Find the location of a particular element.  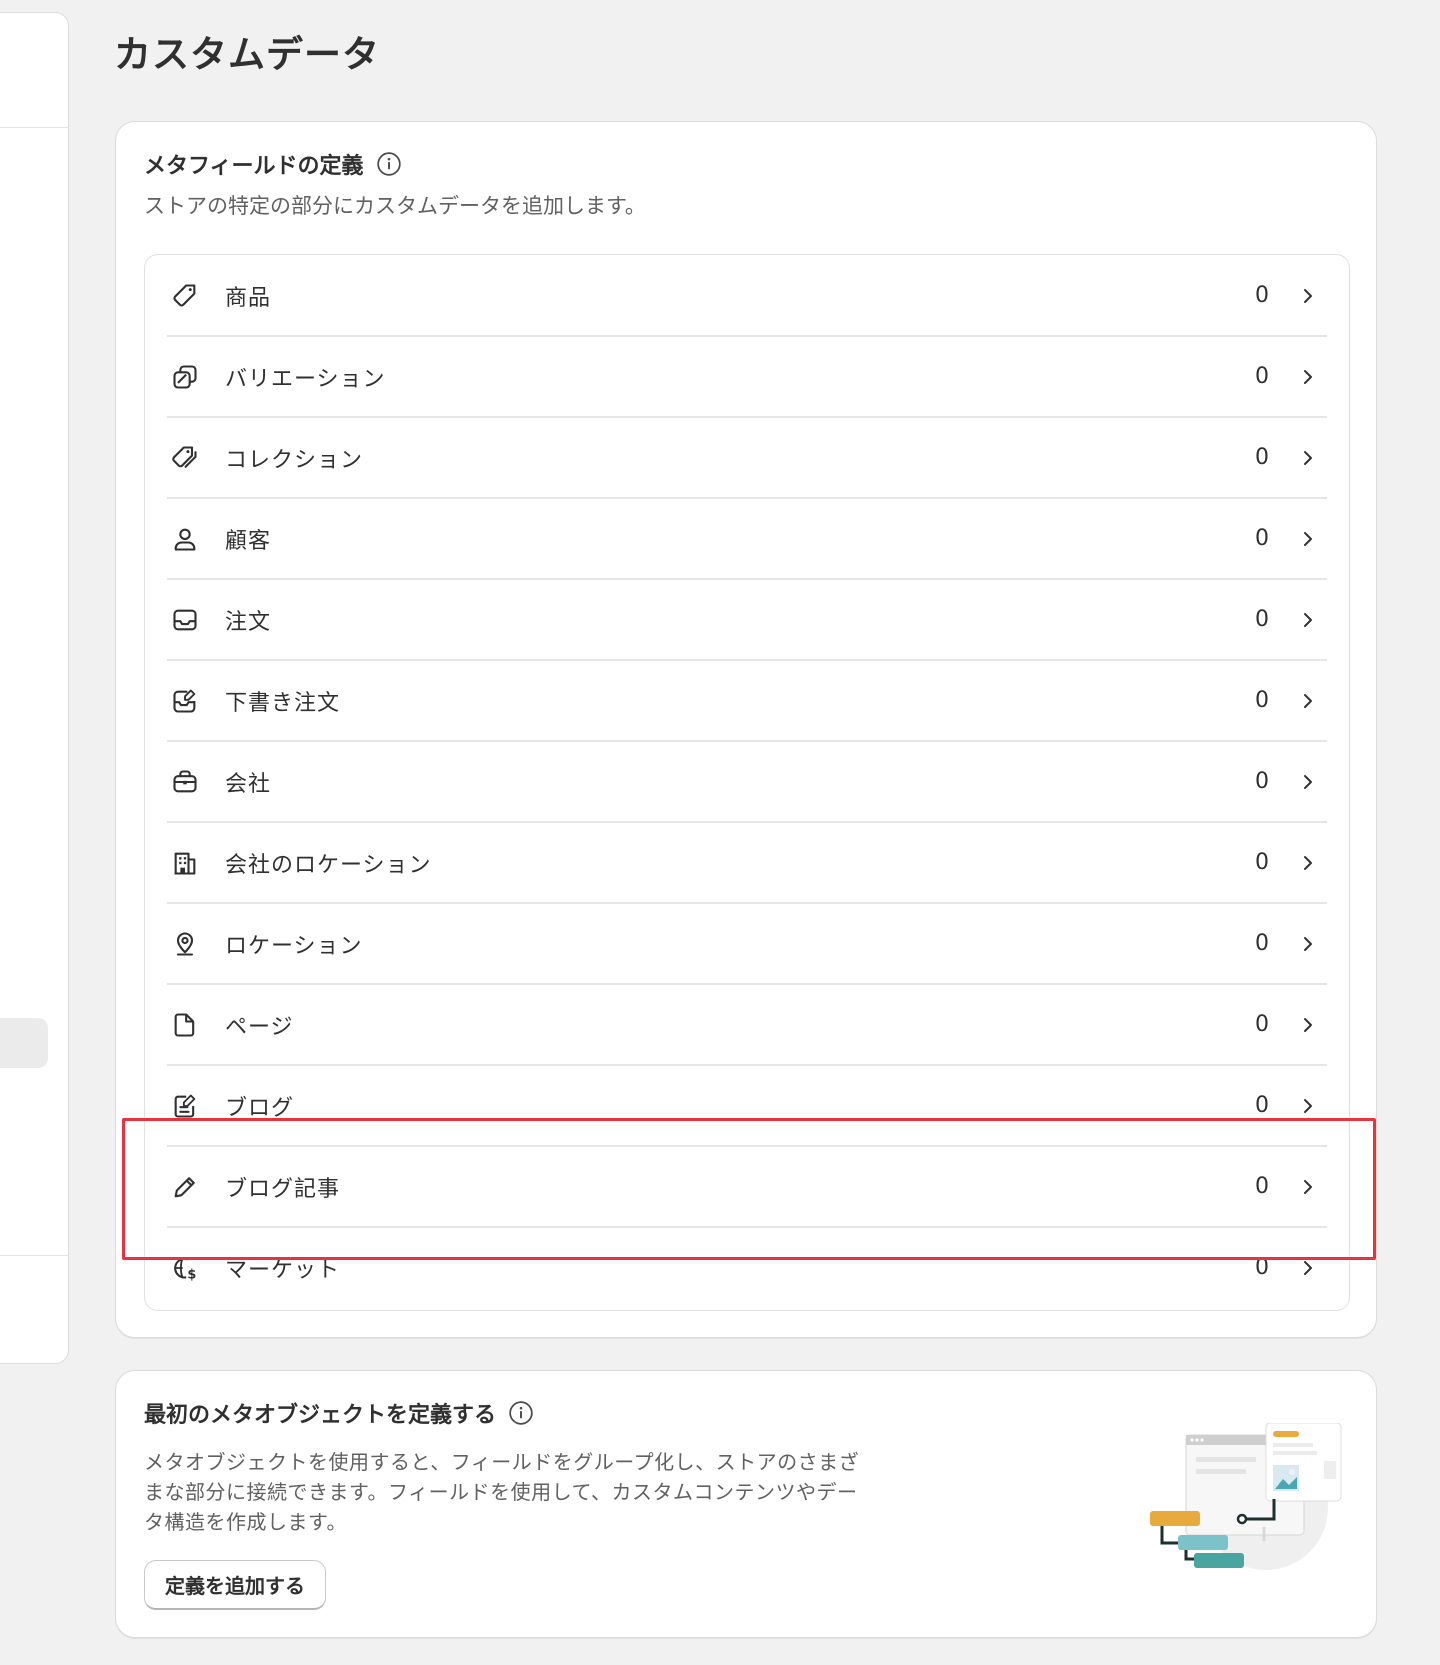

list-item-label: 商品 is located at coordinates (248, 298).